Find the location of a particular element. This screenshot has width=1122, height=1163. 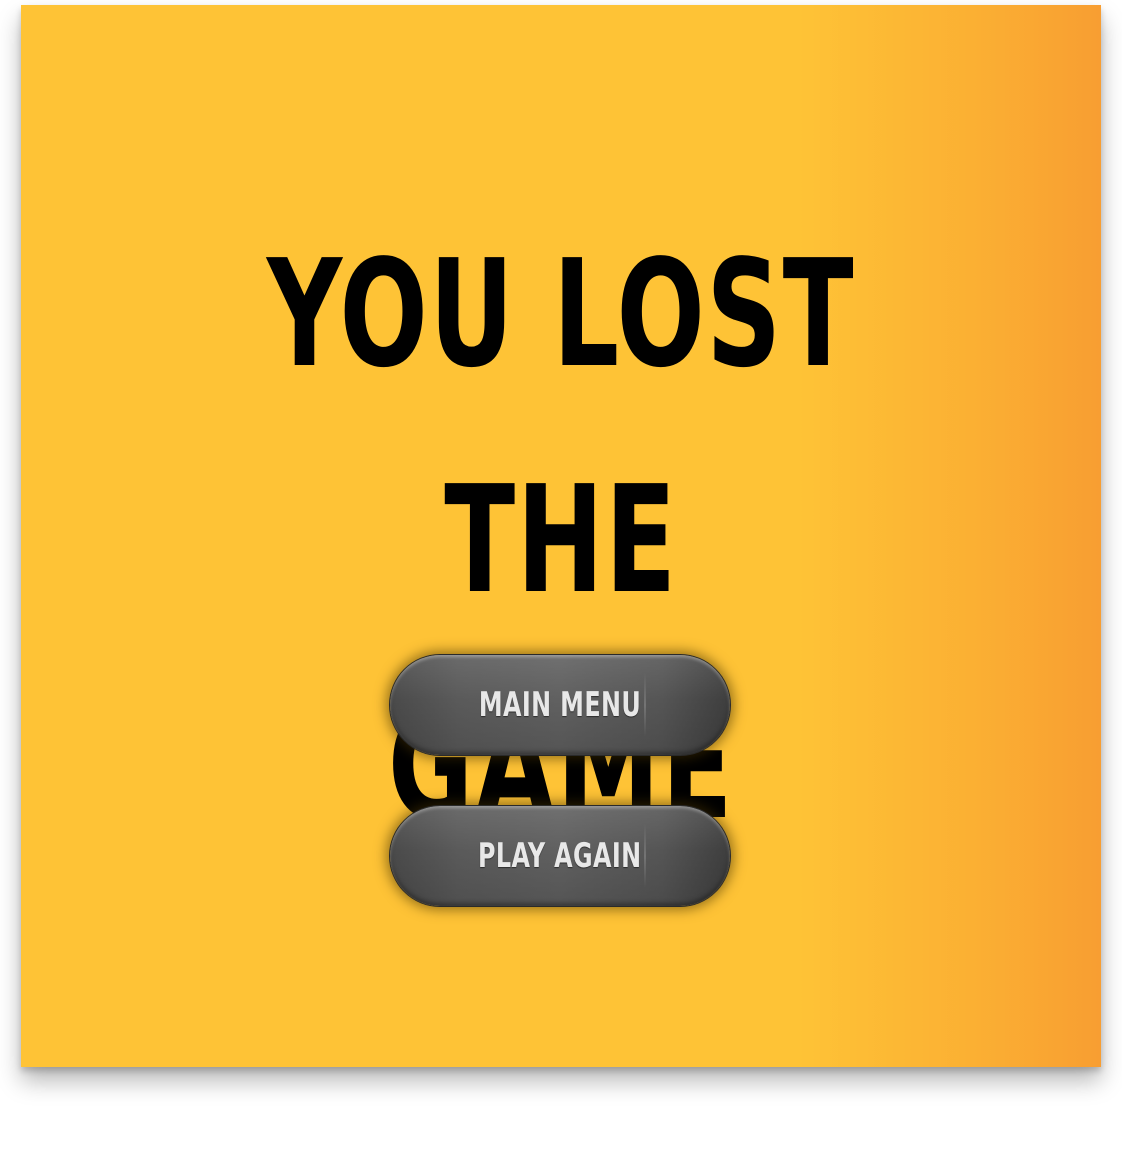

main-menu-button: MAIN MENU is located at coordinates (560, 705).